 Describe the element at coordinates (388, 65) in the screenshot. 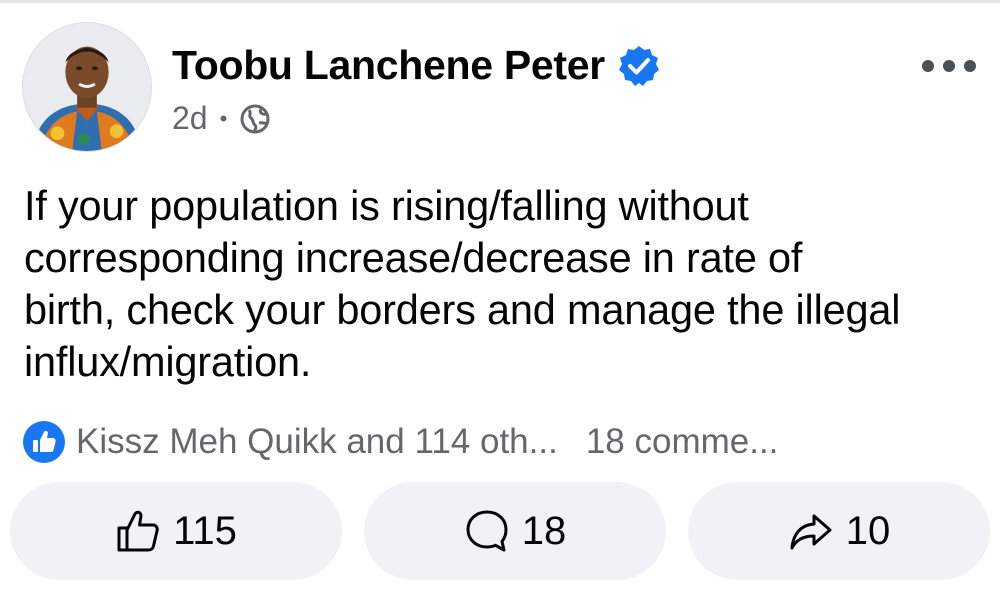

I see `author-name: Toobu Lanchene Peter` at that location.